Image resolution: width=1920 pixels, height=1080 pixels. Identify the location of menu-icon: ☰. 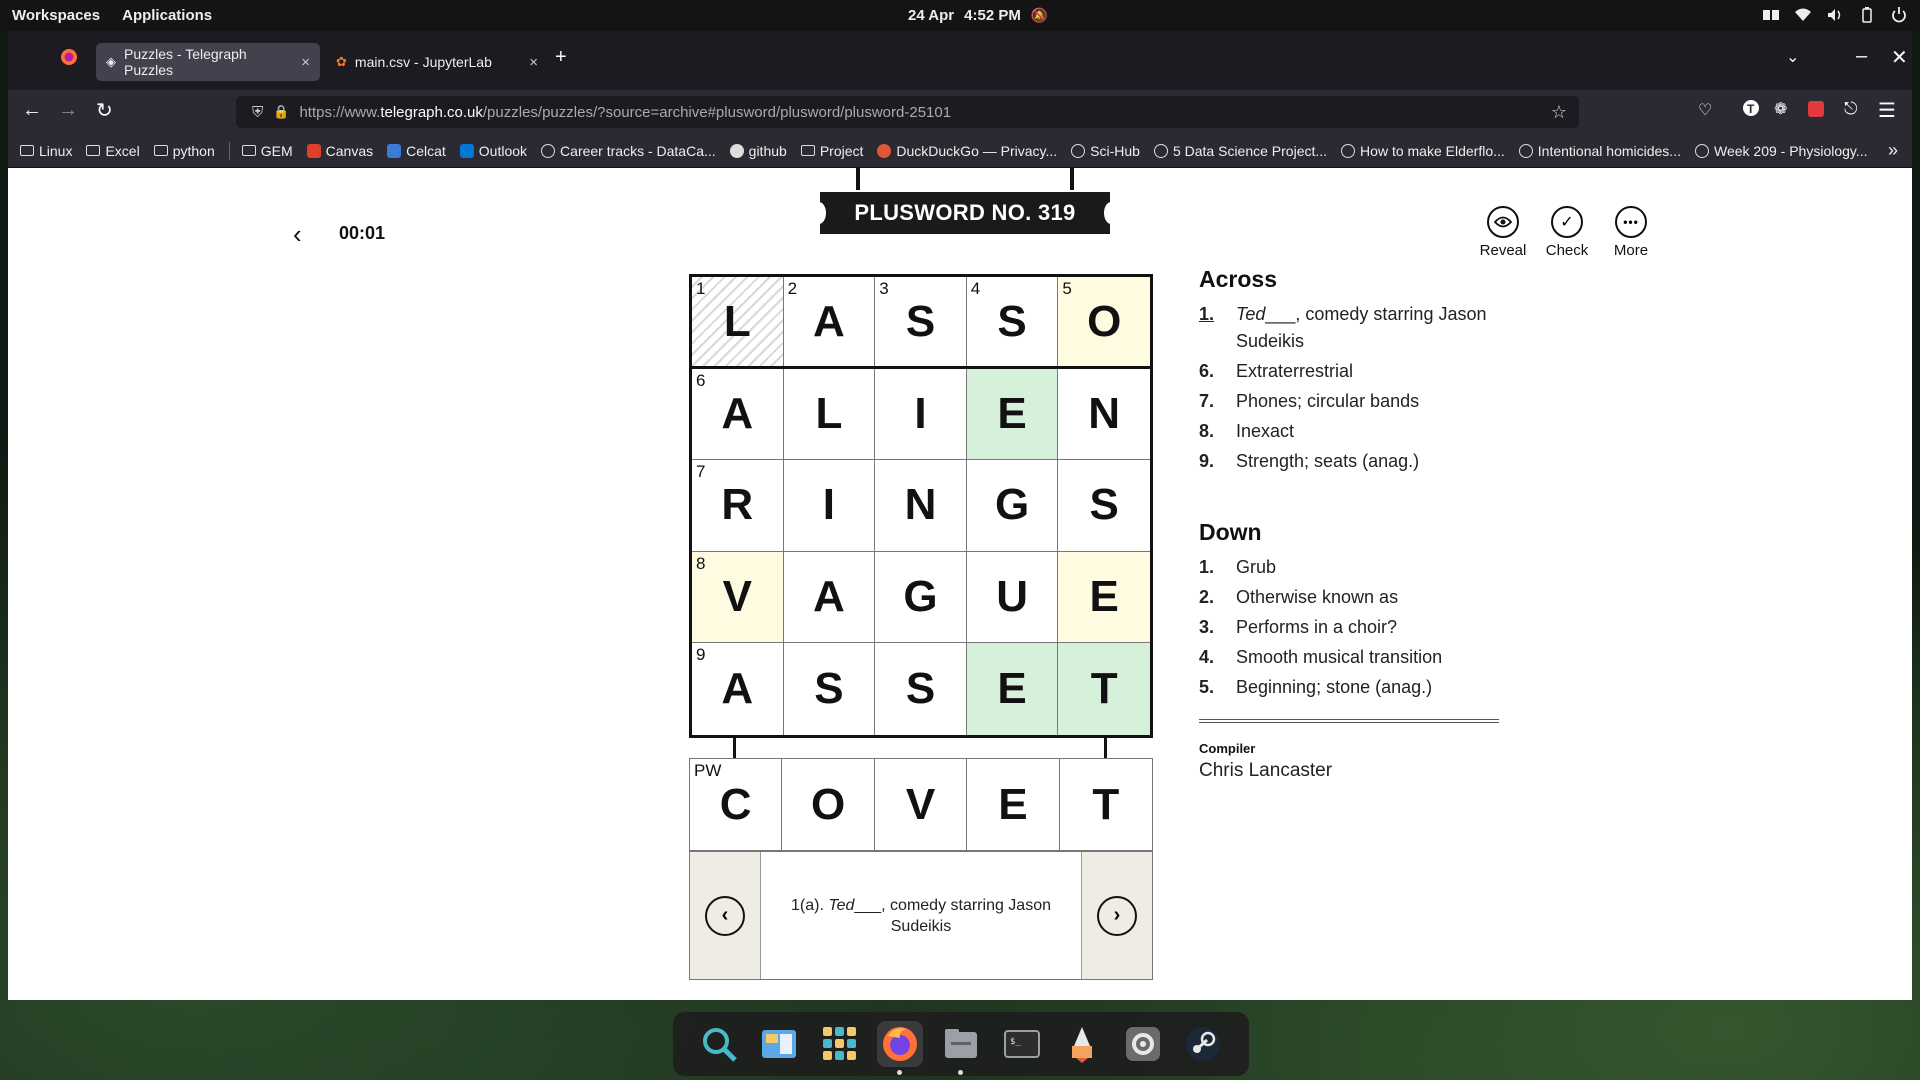
(1887, 110).